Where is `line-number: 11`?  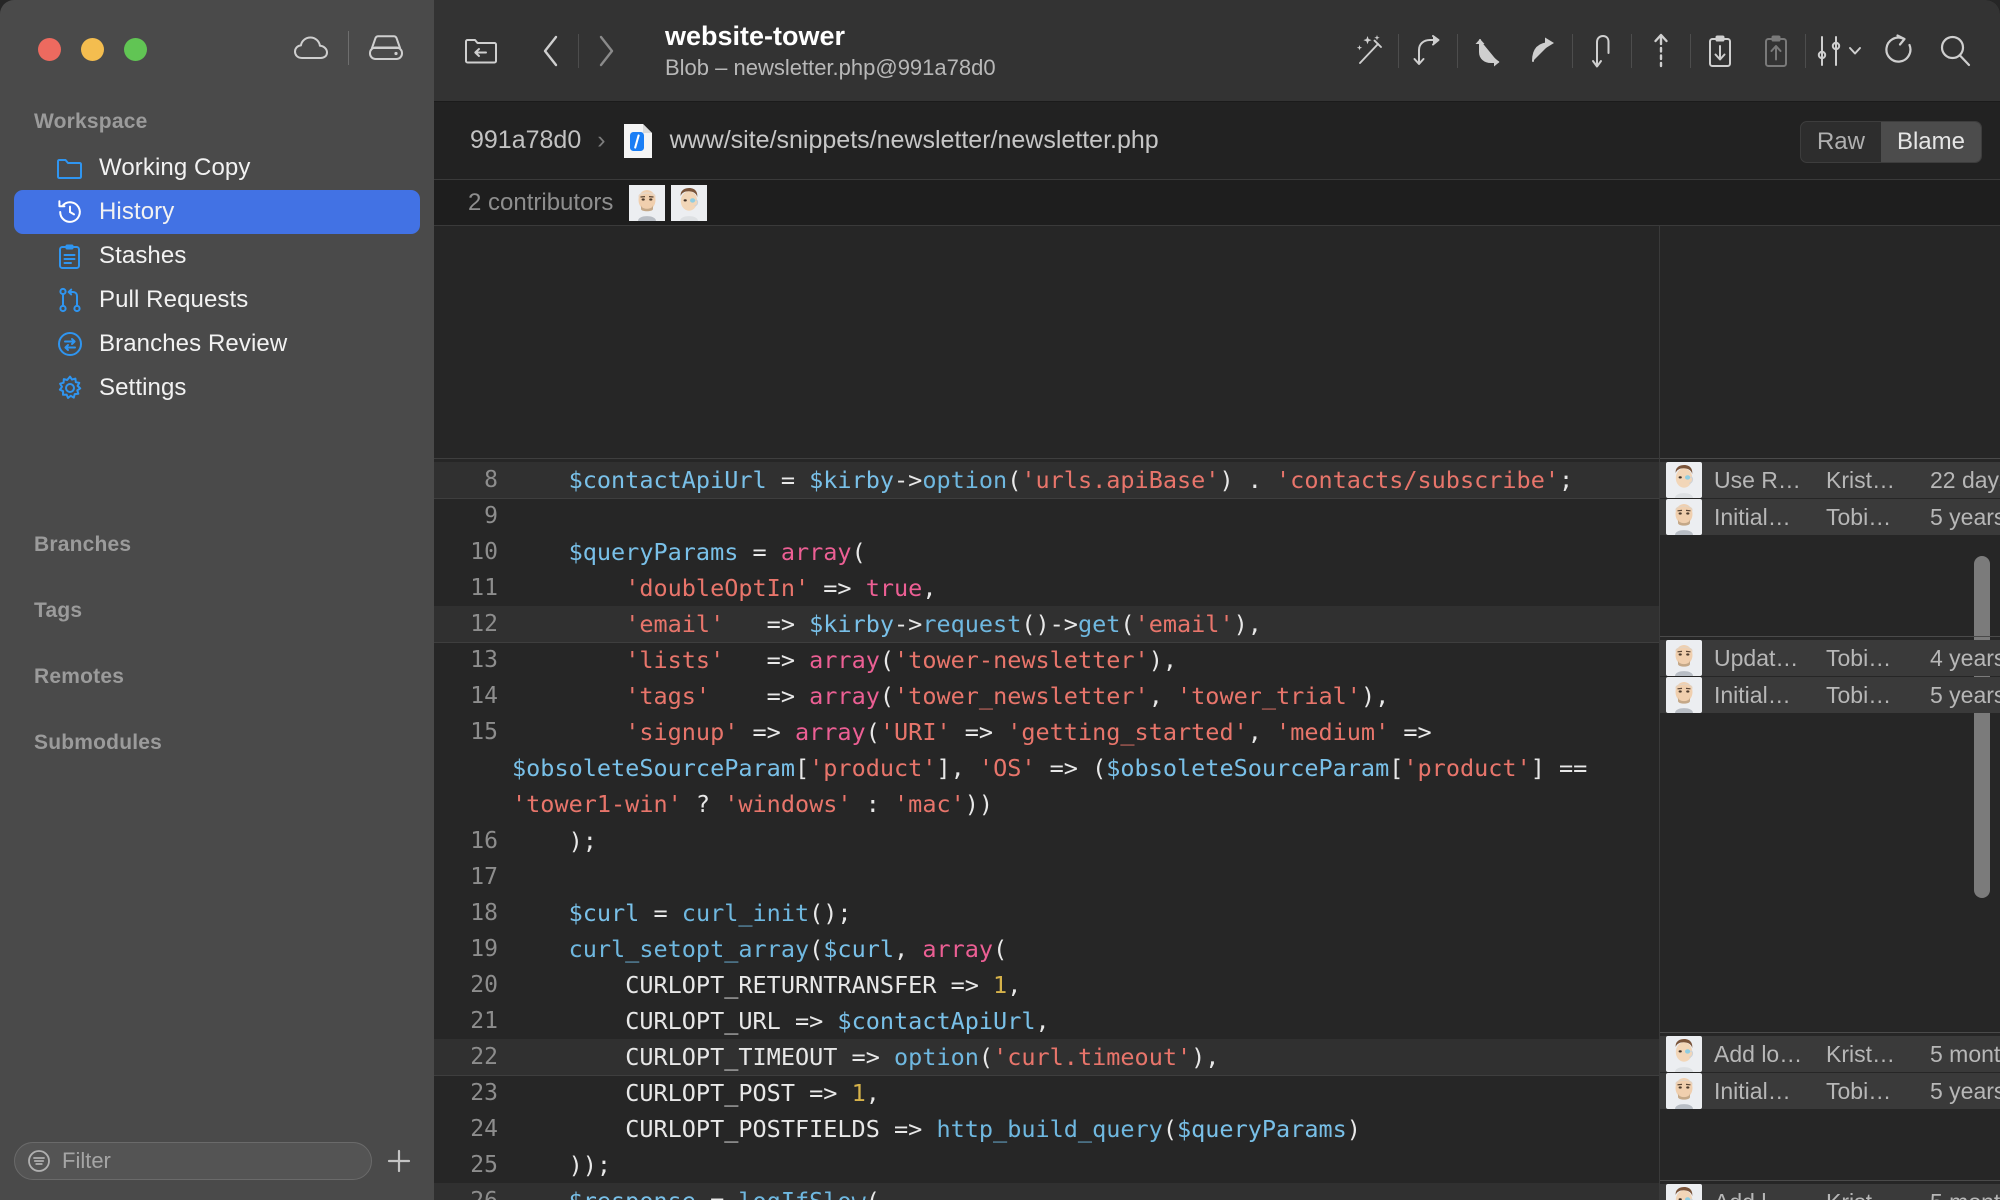
line-number: 11 is located at coordinates (484, 588).